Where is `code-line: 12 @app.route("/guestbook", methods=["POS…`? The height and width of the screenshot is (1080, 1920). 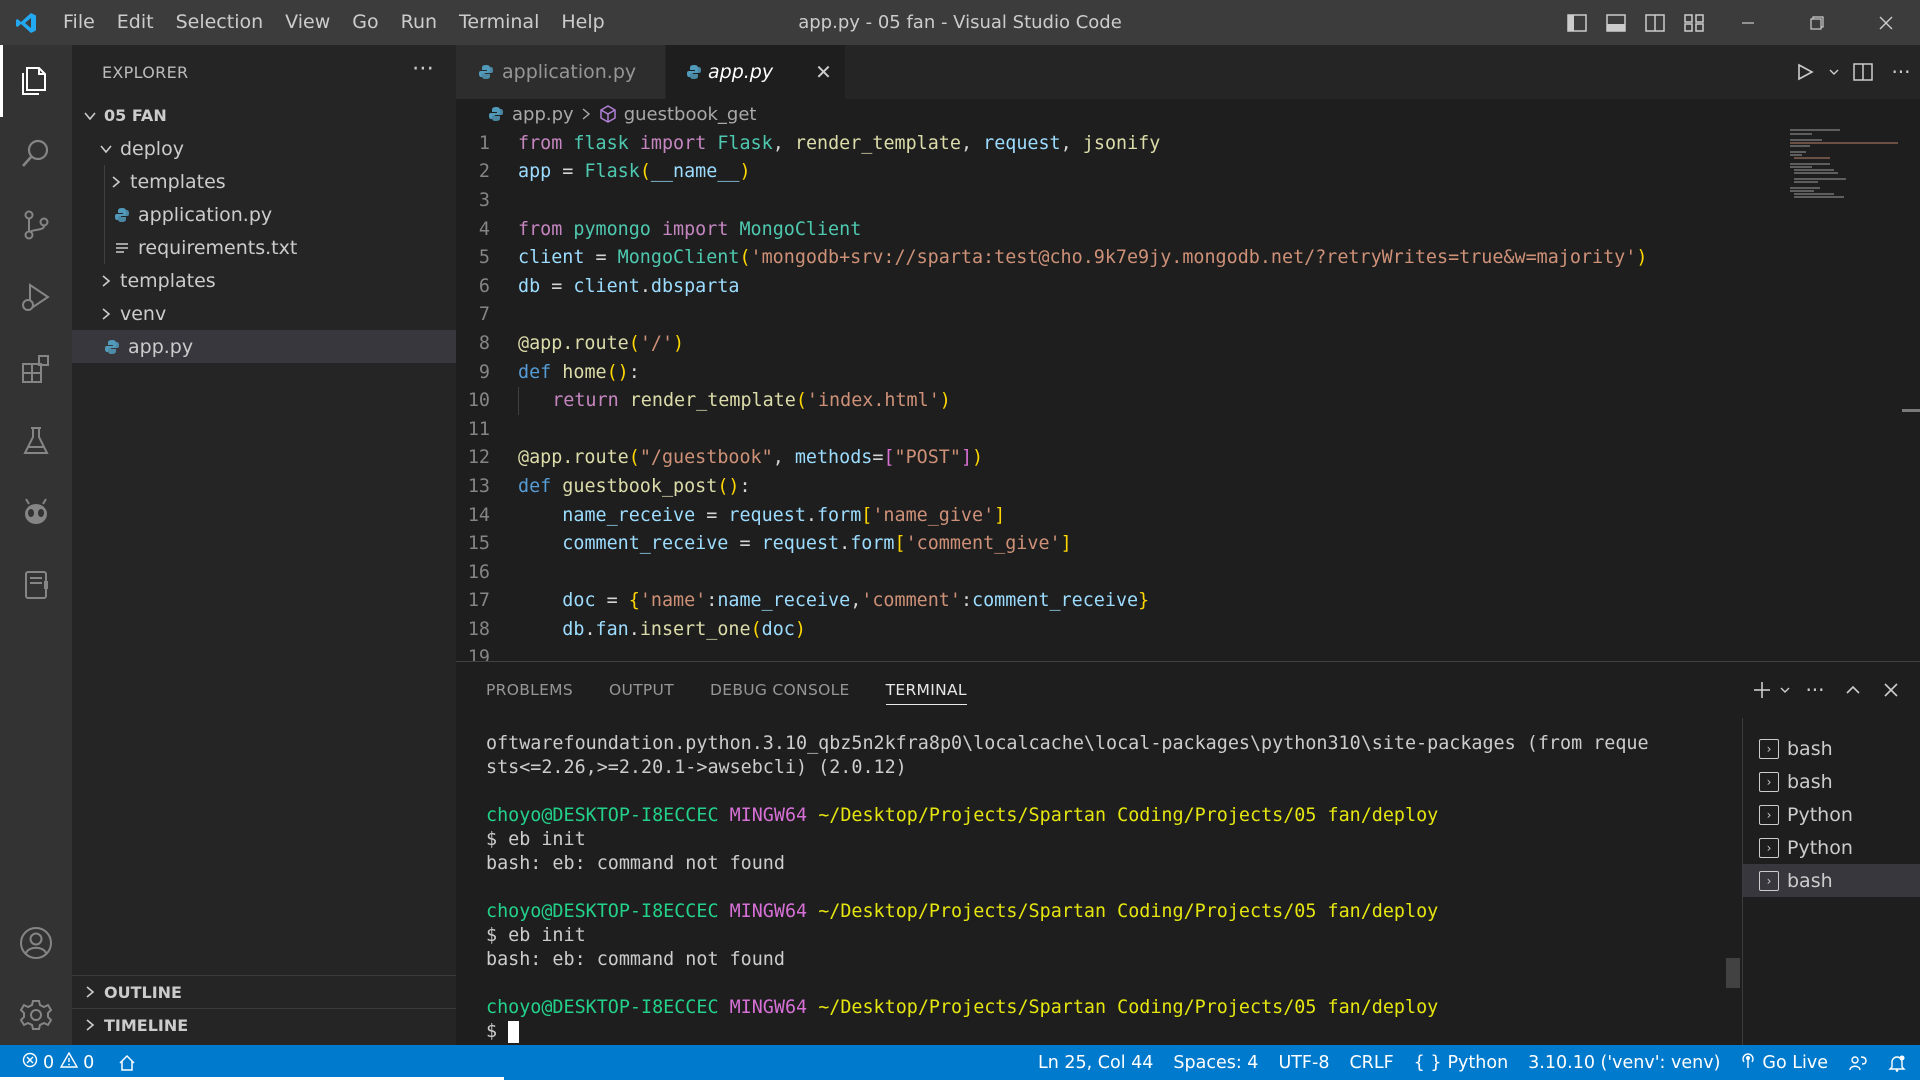
code-line: 12 @app.route("/guestbook", methods=["POS… is located at coordinates (725, 458).